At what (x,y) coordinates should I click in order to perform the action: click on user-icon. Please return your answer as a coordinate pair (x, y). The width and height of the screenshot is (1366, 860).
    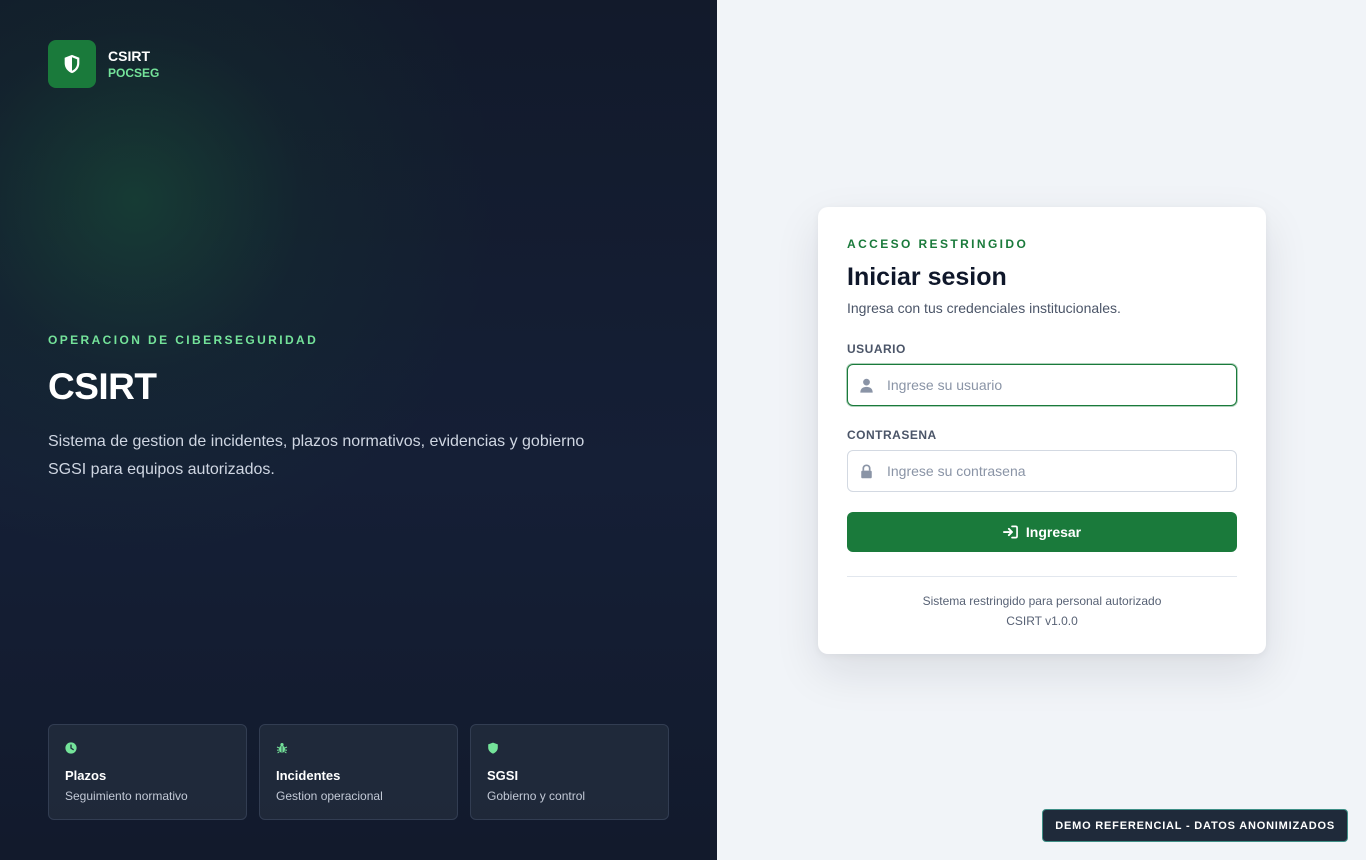
    Looking at the image, I should click on (866, 385).